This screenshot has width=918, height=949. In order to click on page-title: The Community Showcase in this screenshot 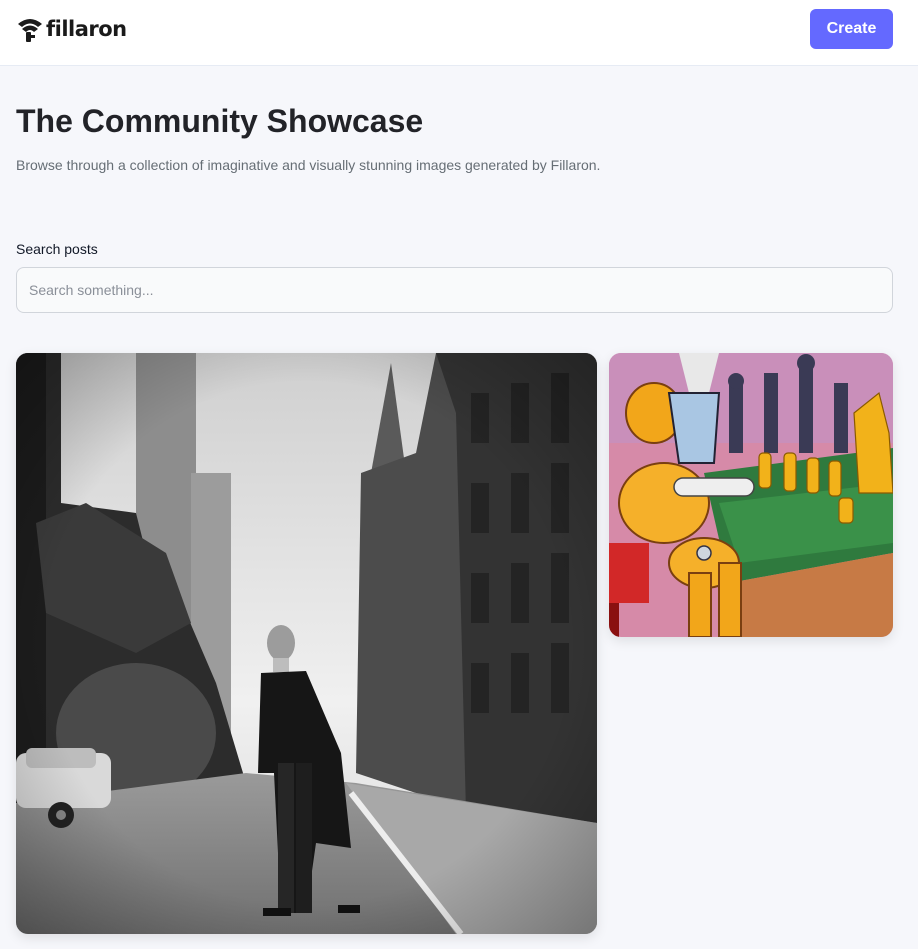, I will do `click(220, 121)`.